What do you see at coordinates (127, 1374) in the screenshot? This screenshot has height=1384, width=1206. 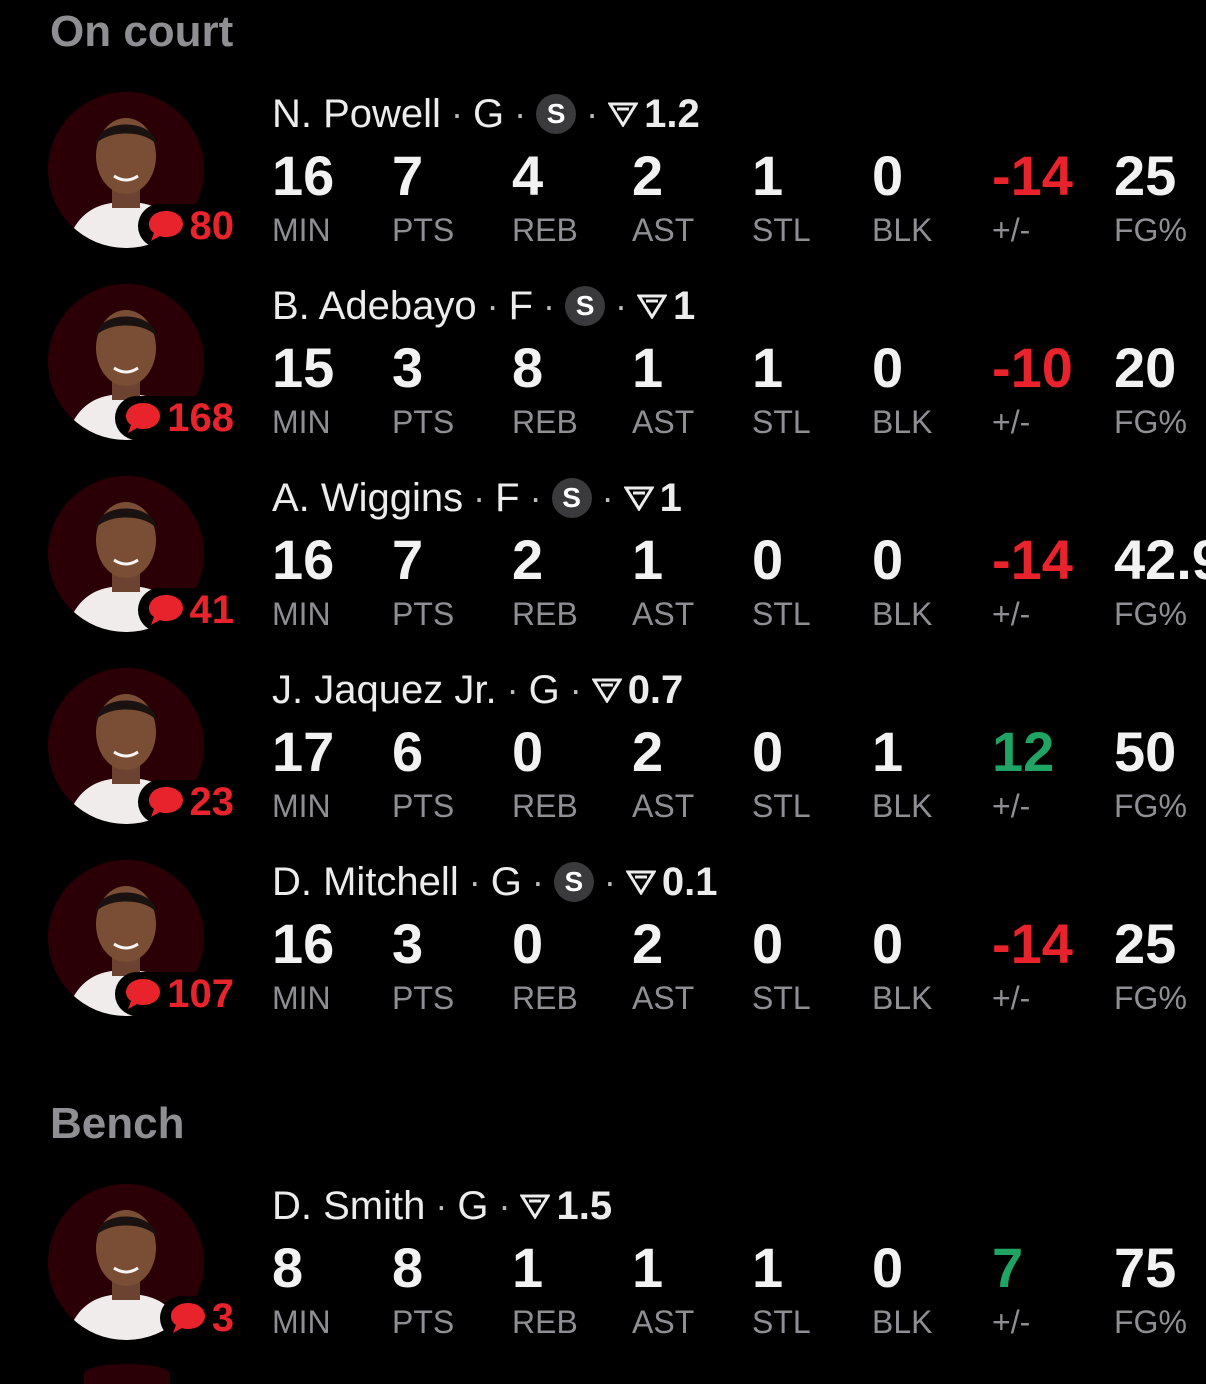 I see `next-player-avatar` at bounding box center [127, 1374].